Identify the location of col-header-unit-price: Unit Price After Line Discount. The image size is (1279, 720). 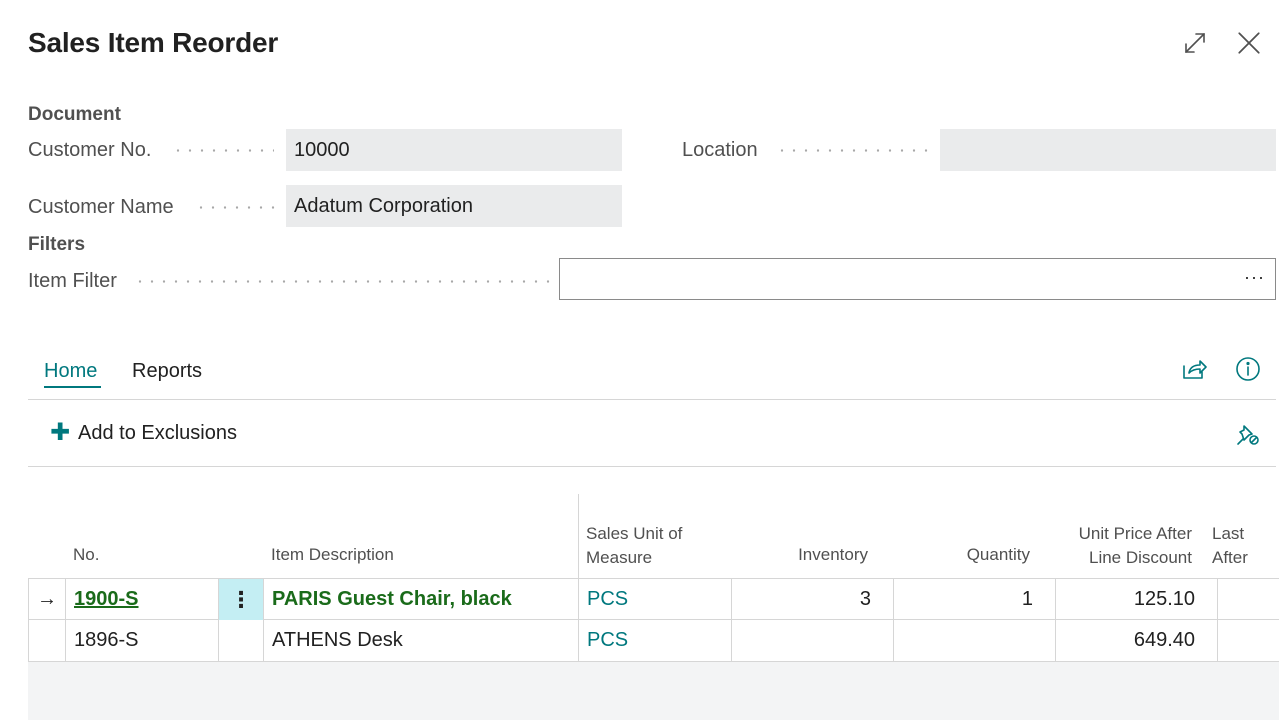
(1123, 546).